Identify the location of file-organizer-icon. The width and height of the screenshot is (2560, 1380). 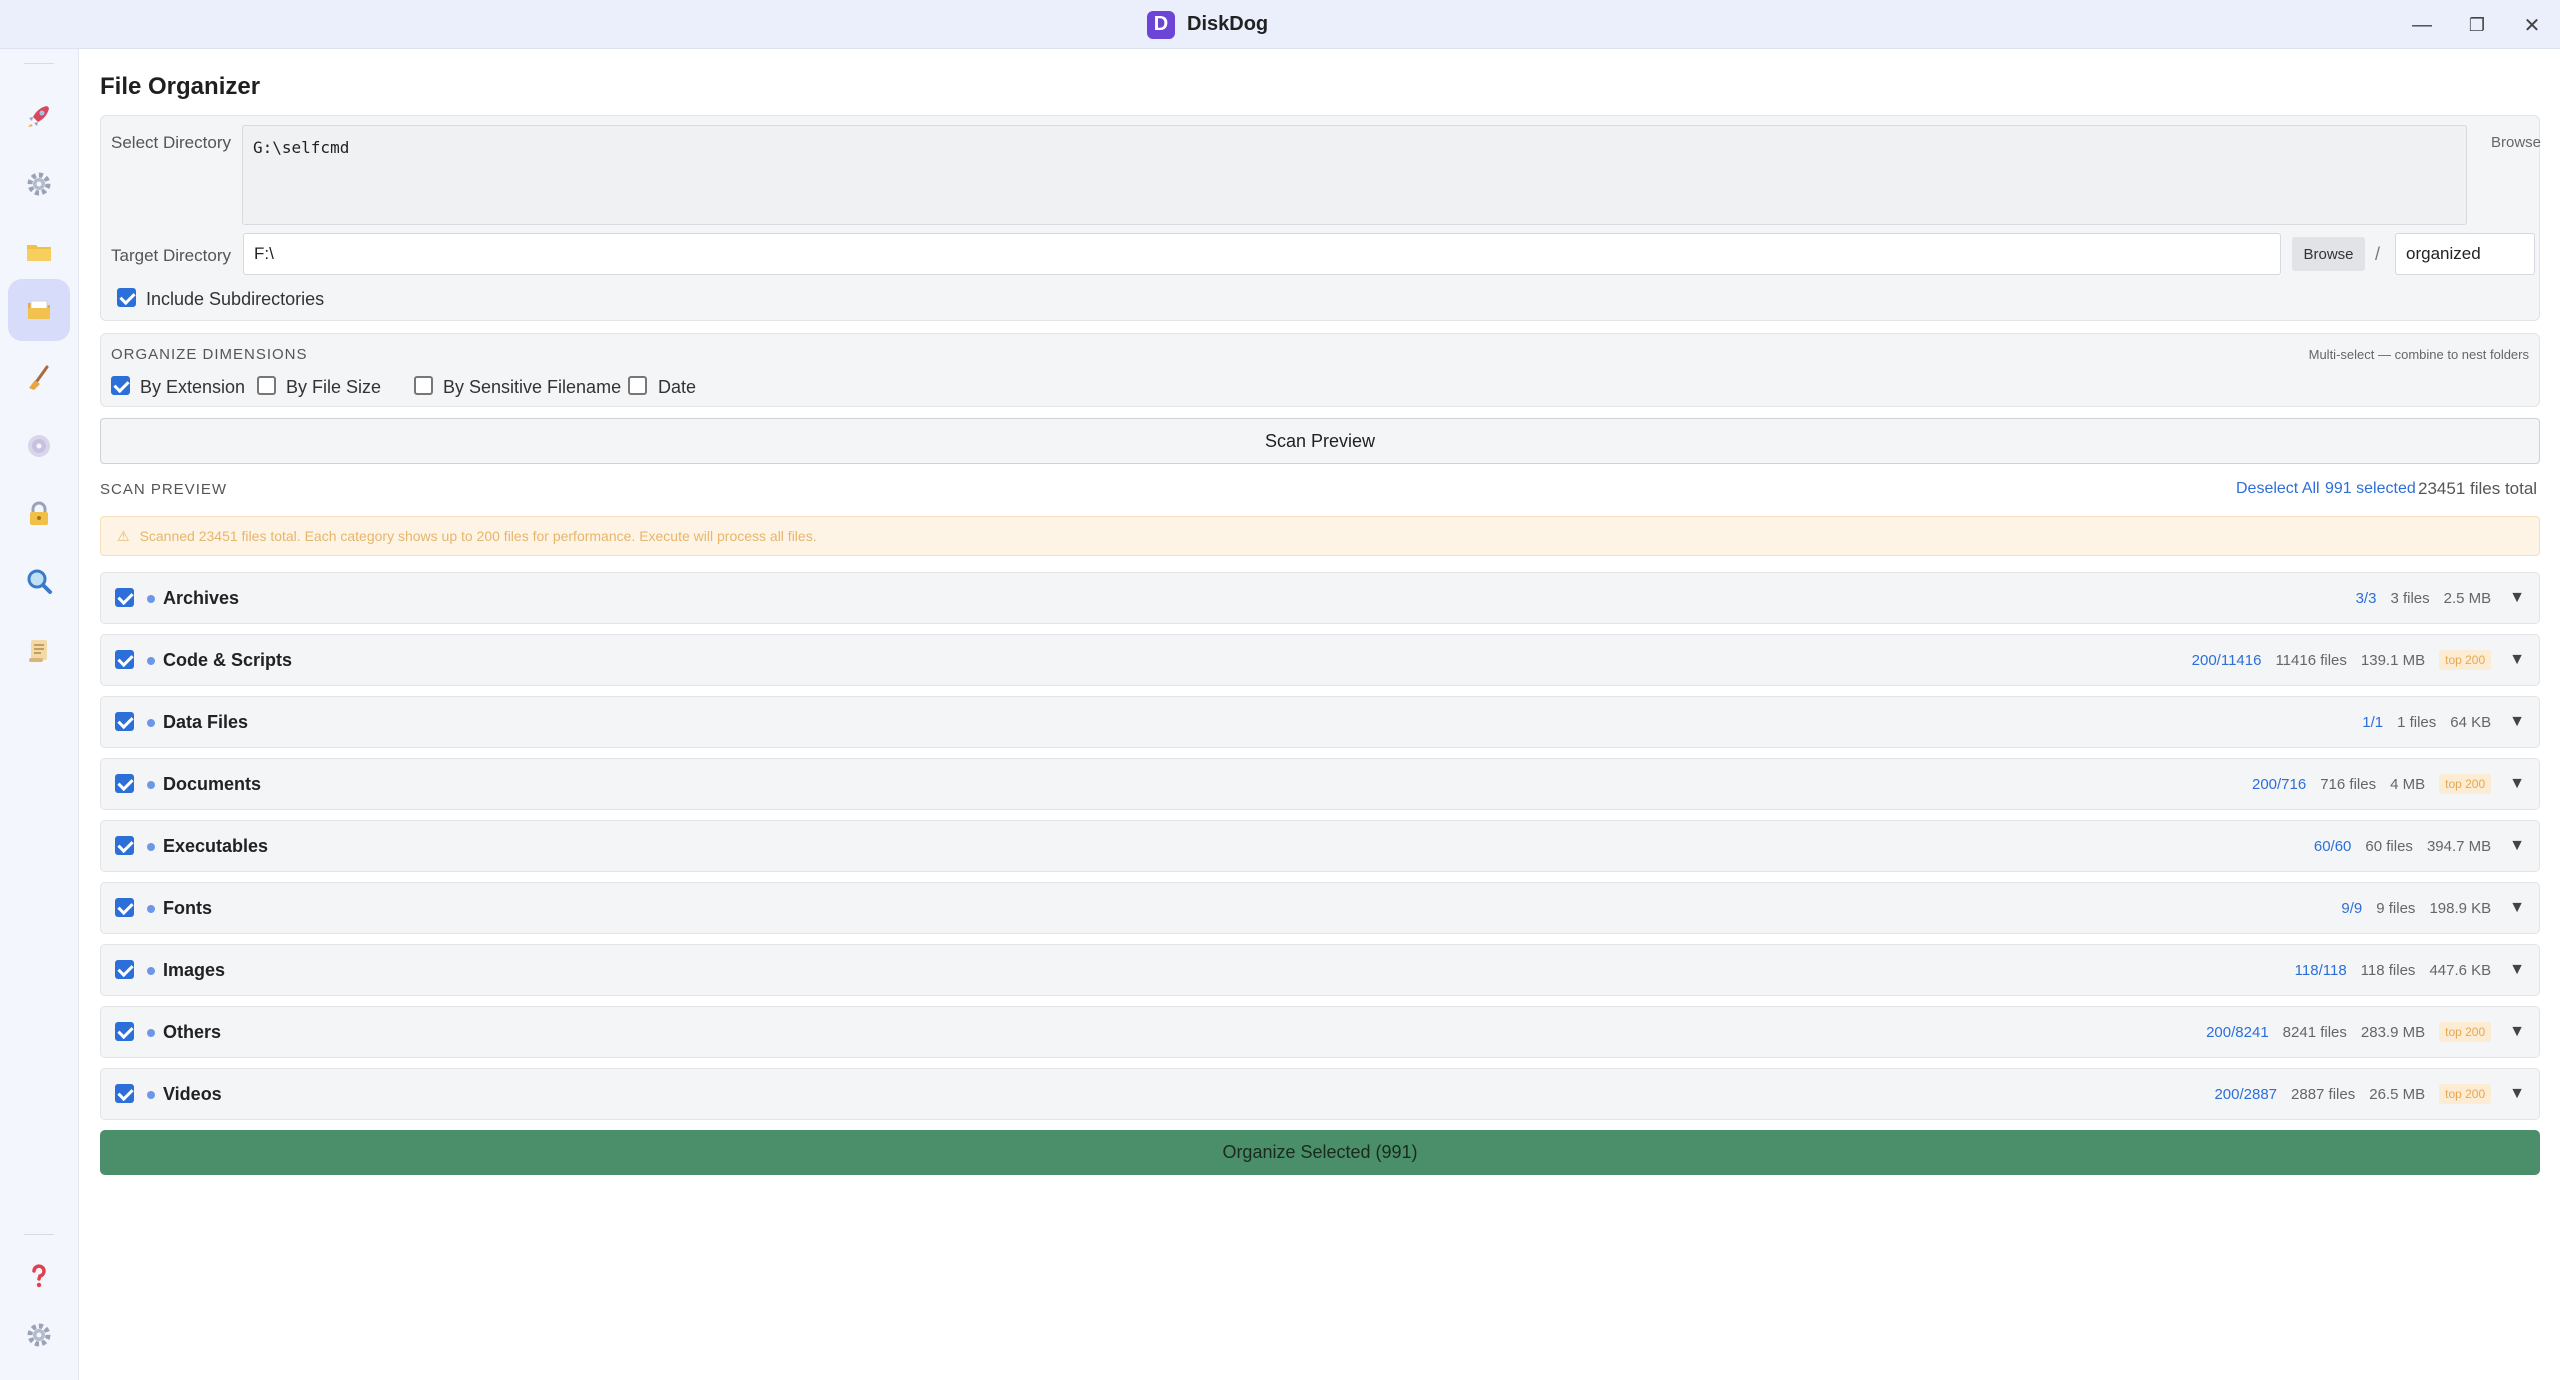
(39, 309).